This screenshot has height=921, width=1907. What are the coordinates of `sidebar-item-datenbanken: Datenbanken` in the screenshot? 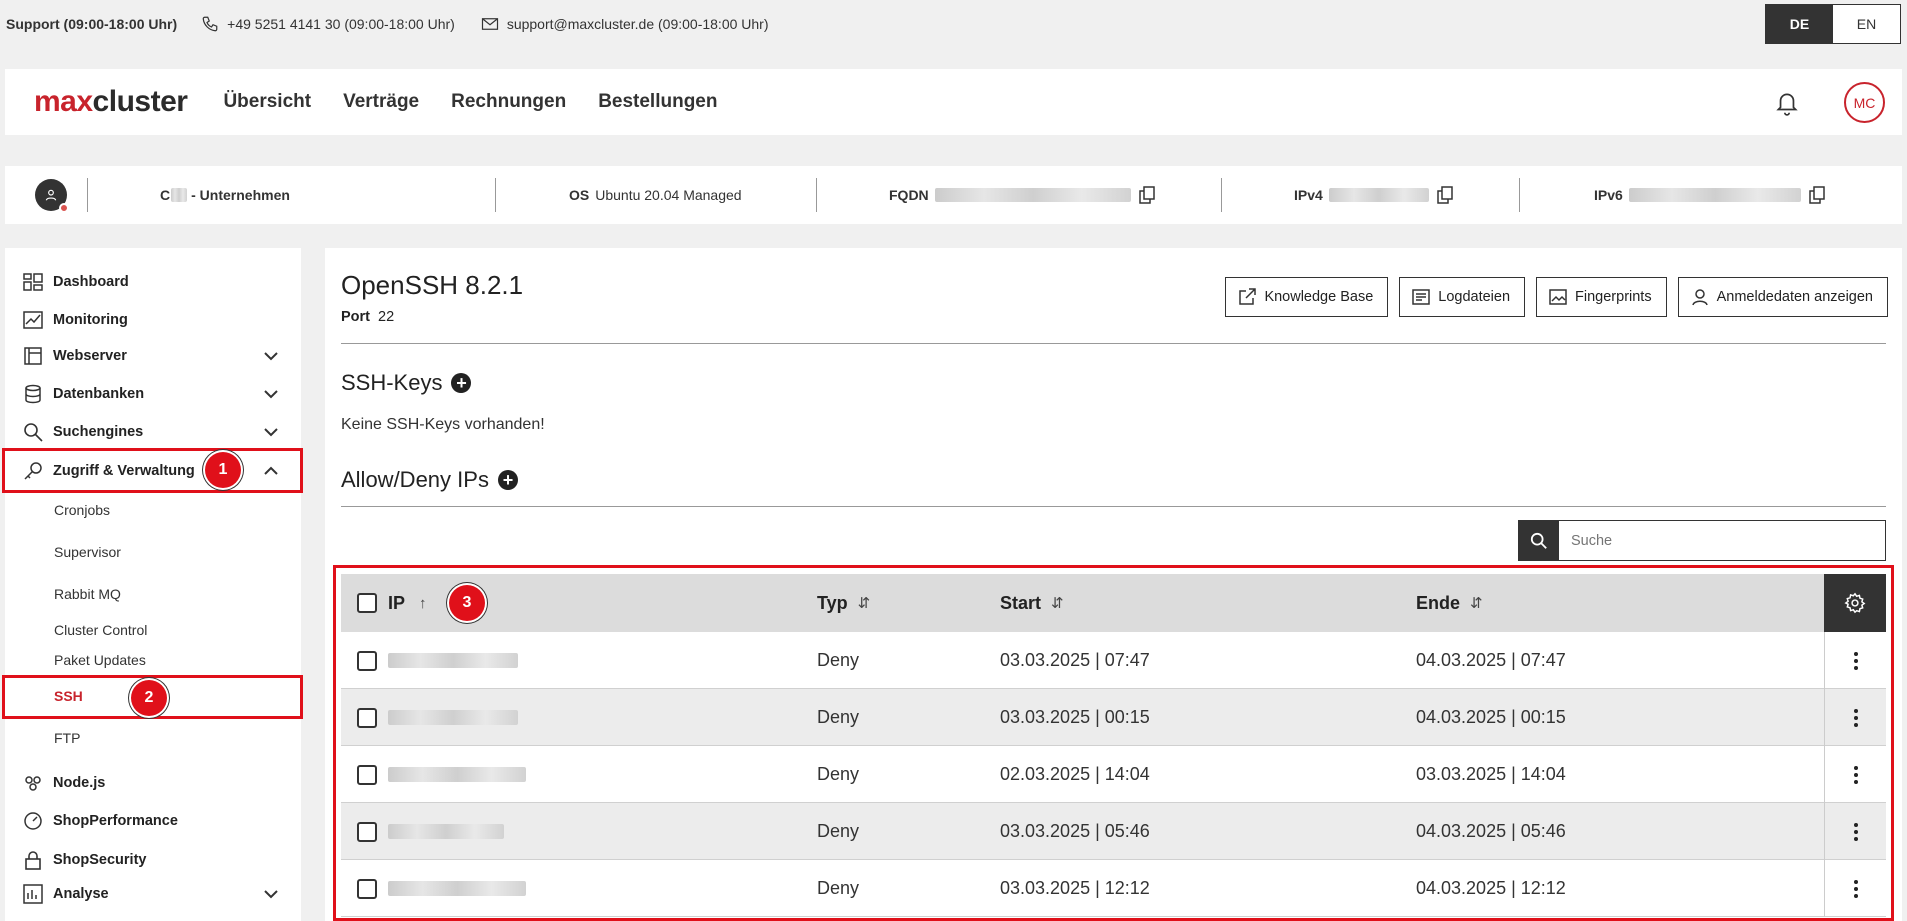 It's located at (153, 394).